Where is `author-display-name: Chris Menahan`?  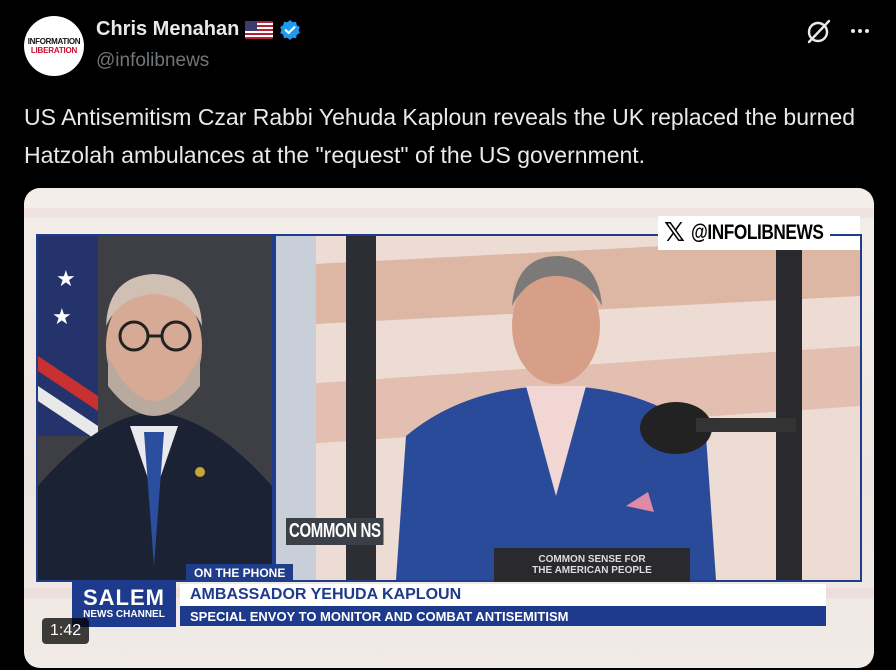 author-display-name: Chris Menahan is located at coordinates (167, 29).